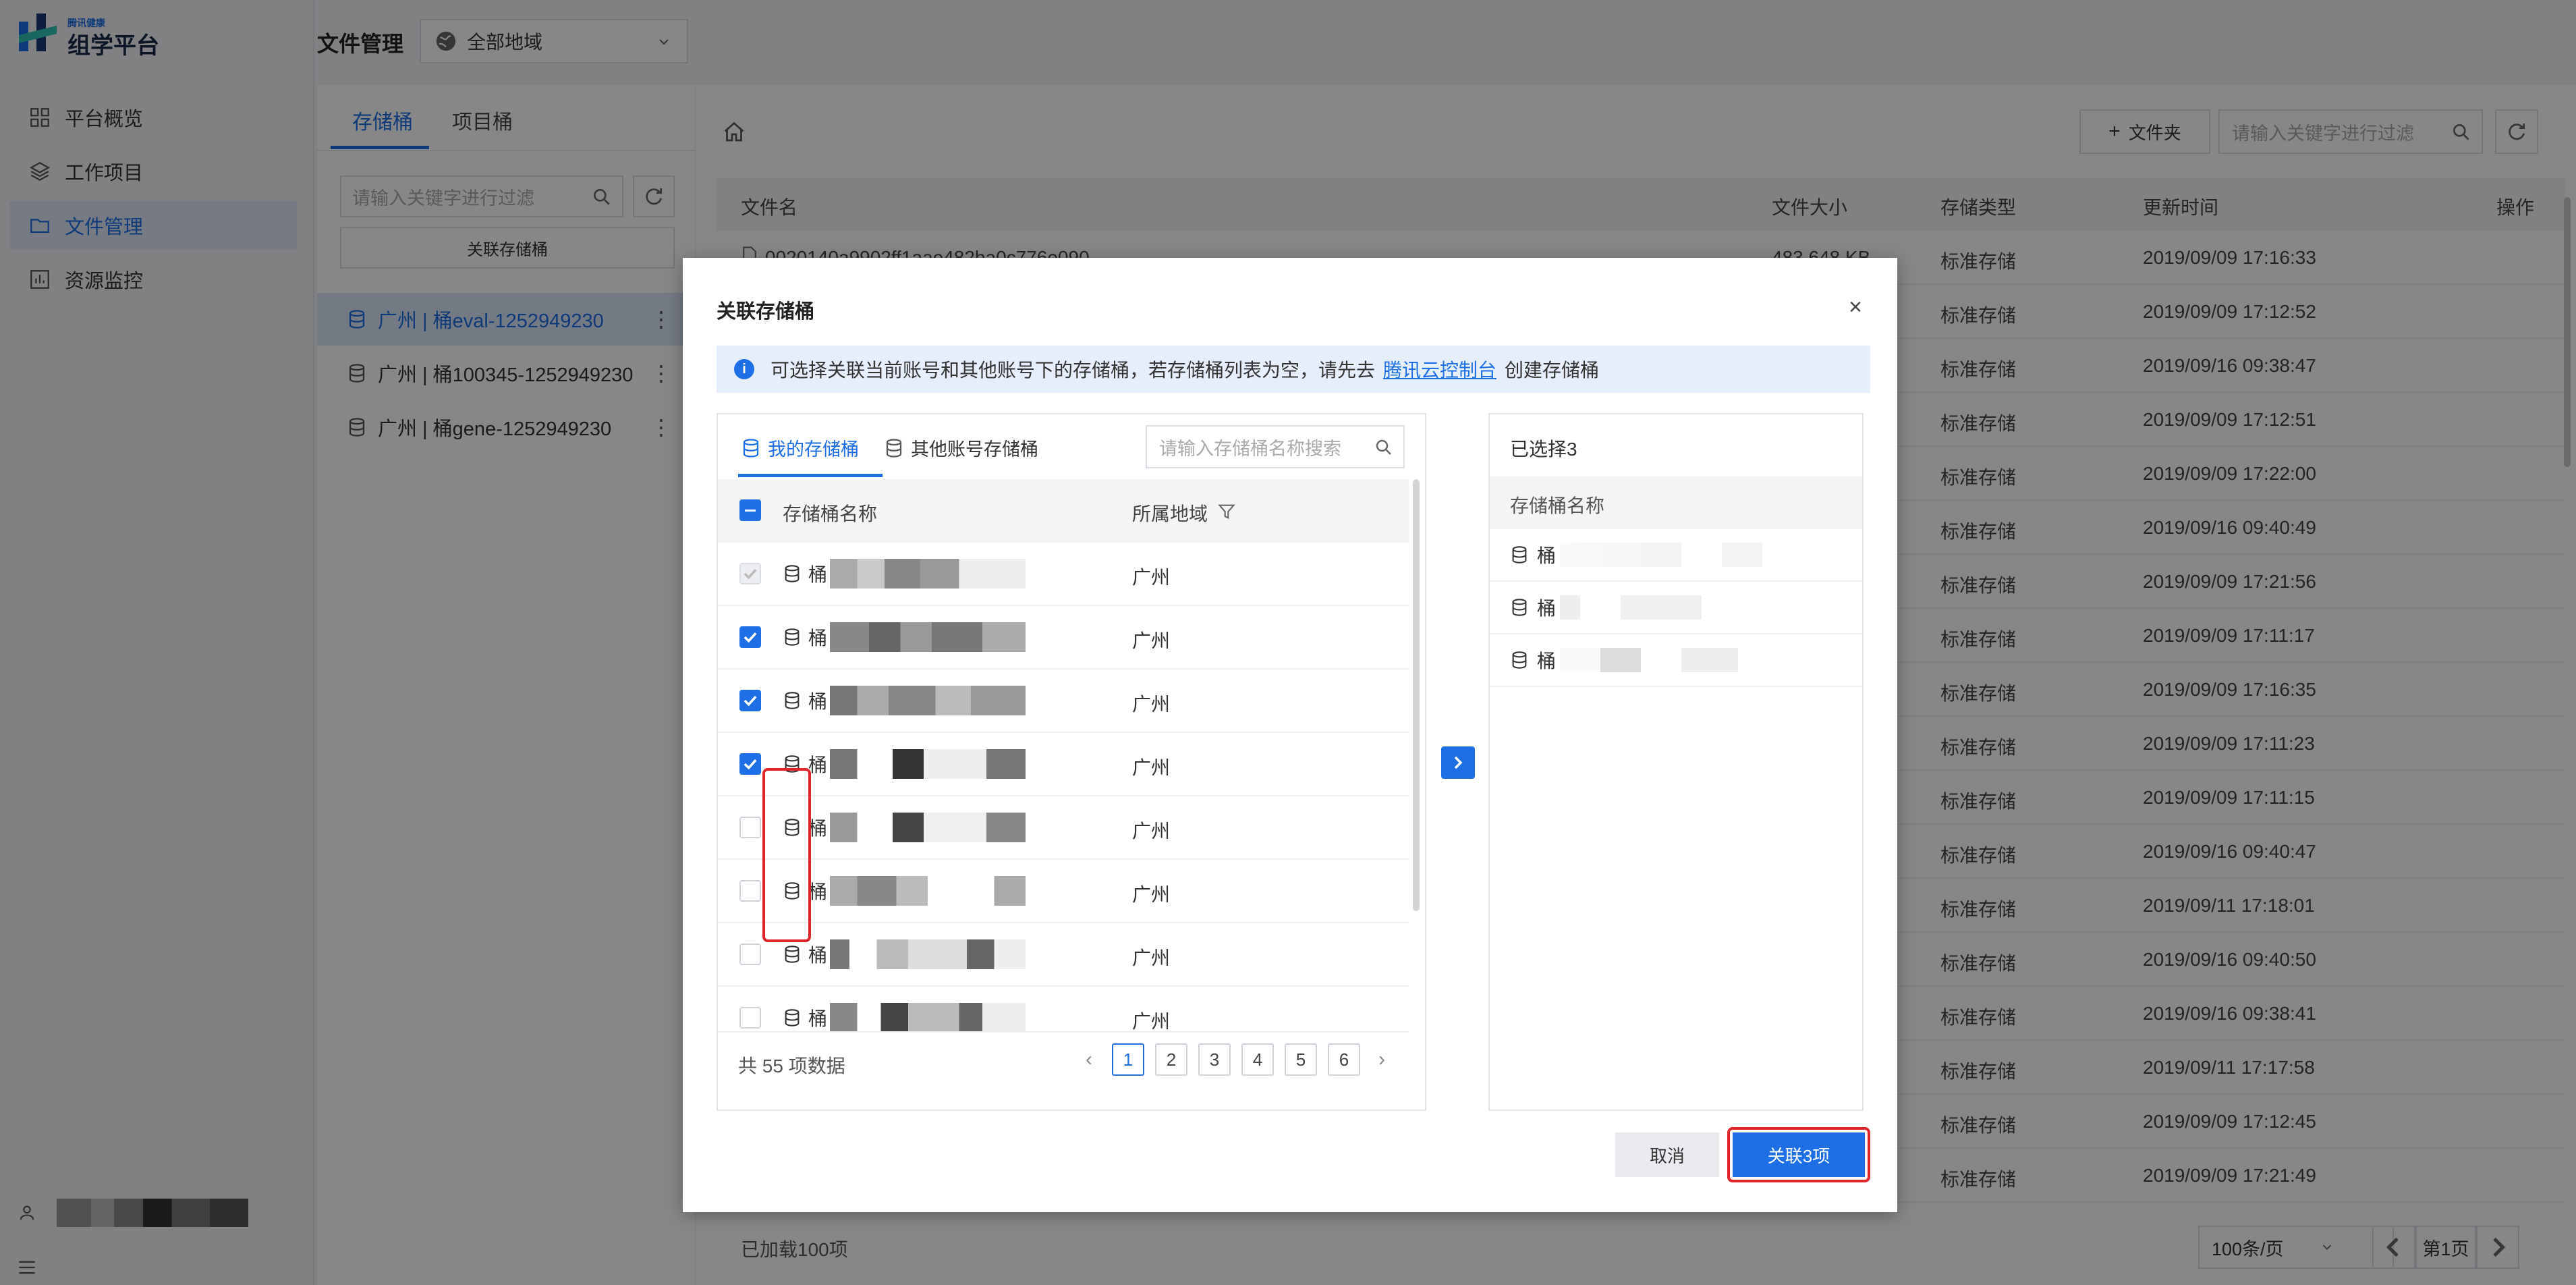  Describe the element at coordinates (786, 855) in the screenshot. I see `highlight-checked-rows` at that location.